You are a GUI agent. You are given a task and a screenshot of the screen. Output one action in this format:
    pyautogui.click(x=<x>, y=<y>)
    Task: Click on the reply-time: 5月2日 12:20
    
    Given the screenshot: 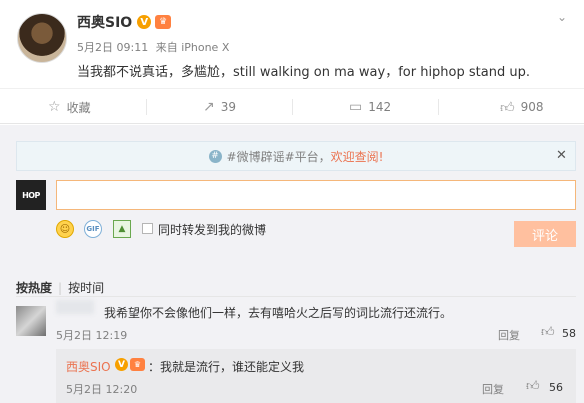 What is the action you would take?
    pyautogui.click(x=102, y=389)
    